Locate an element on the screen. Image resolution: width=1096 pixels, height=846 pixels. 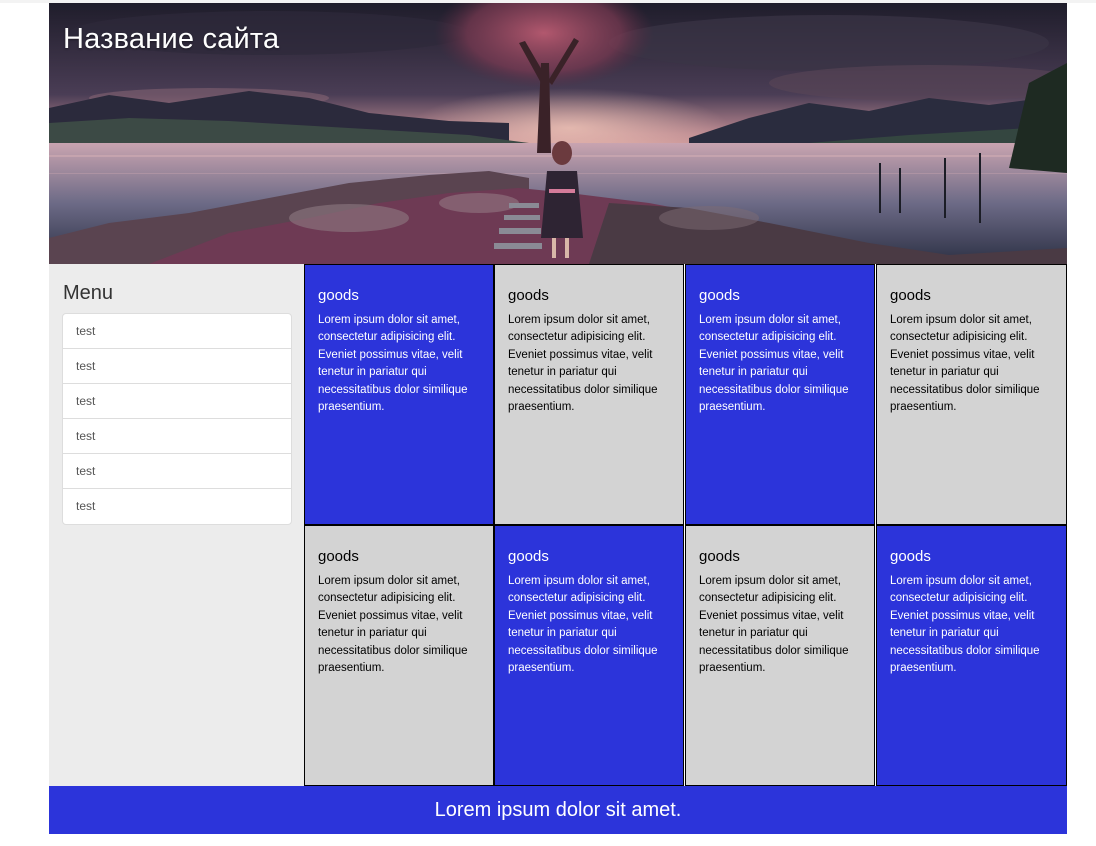
menu-list: test test test test test test is located at coordinates (177, 419).